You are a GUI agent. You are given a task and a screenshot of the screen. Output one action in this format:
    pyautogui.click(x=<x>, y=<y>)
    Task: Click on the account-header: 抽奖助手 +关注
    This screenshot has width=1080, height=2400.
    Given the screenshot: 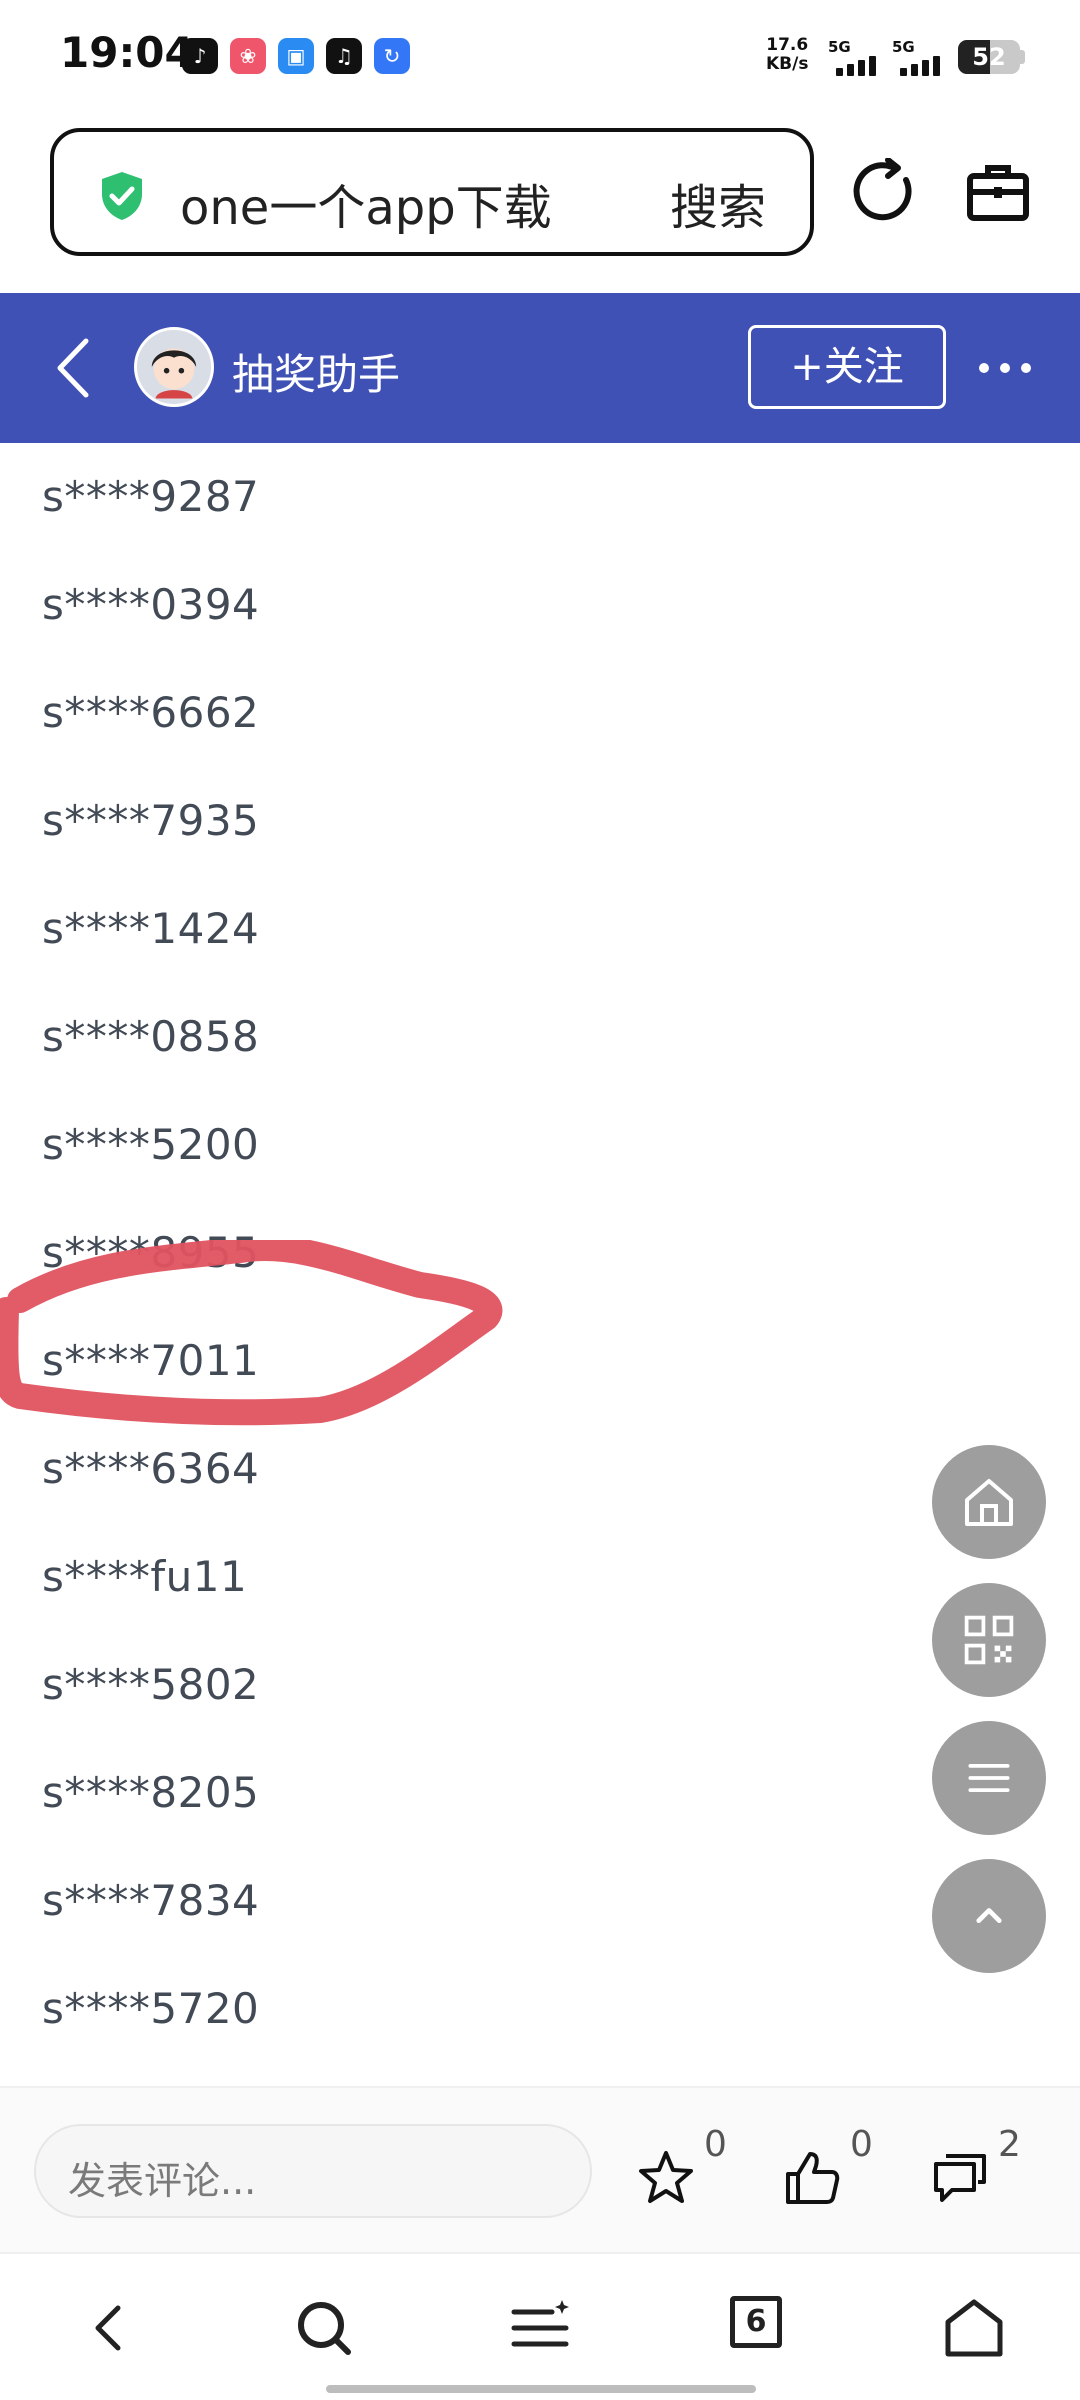 What is the action you would take?
    pyautogui.click(x=540, y=368)
    